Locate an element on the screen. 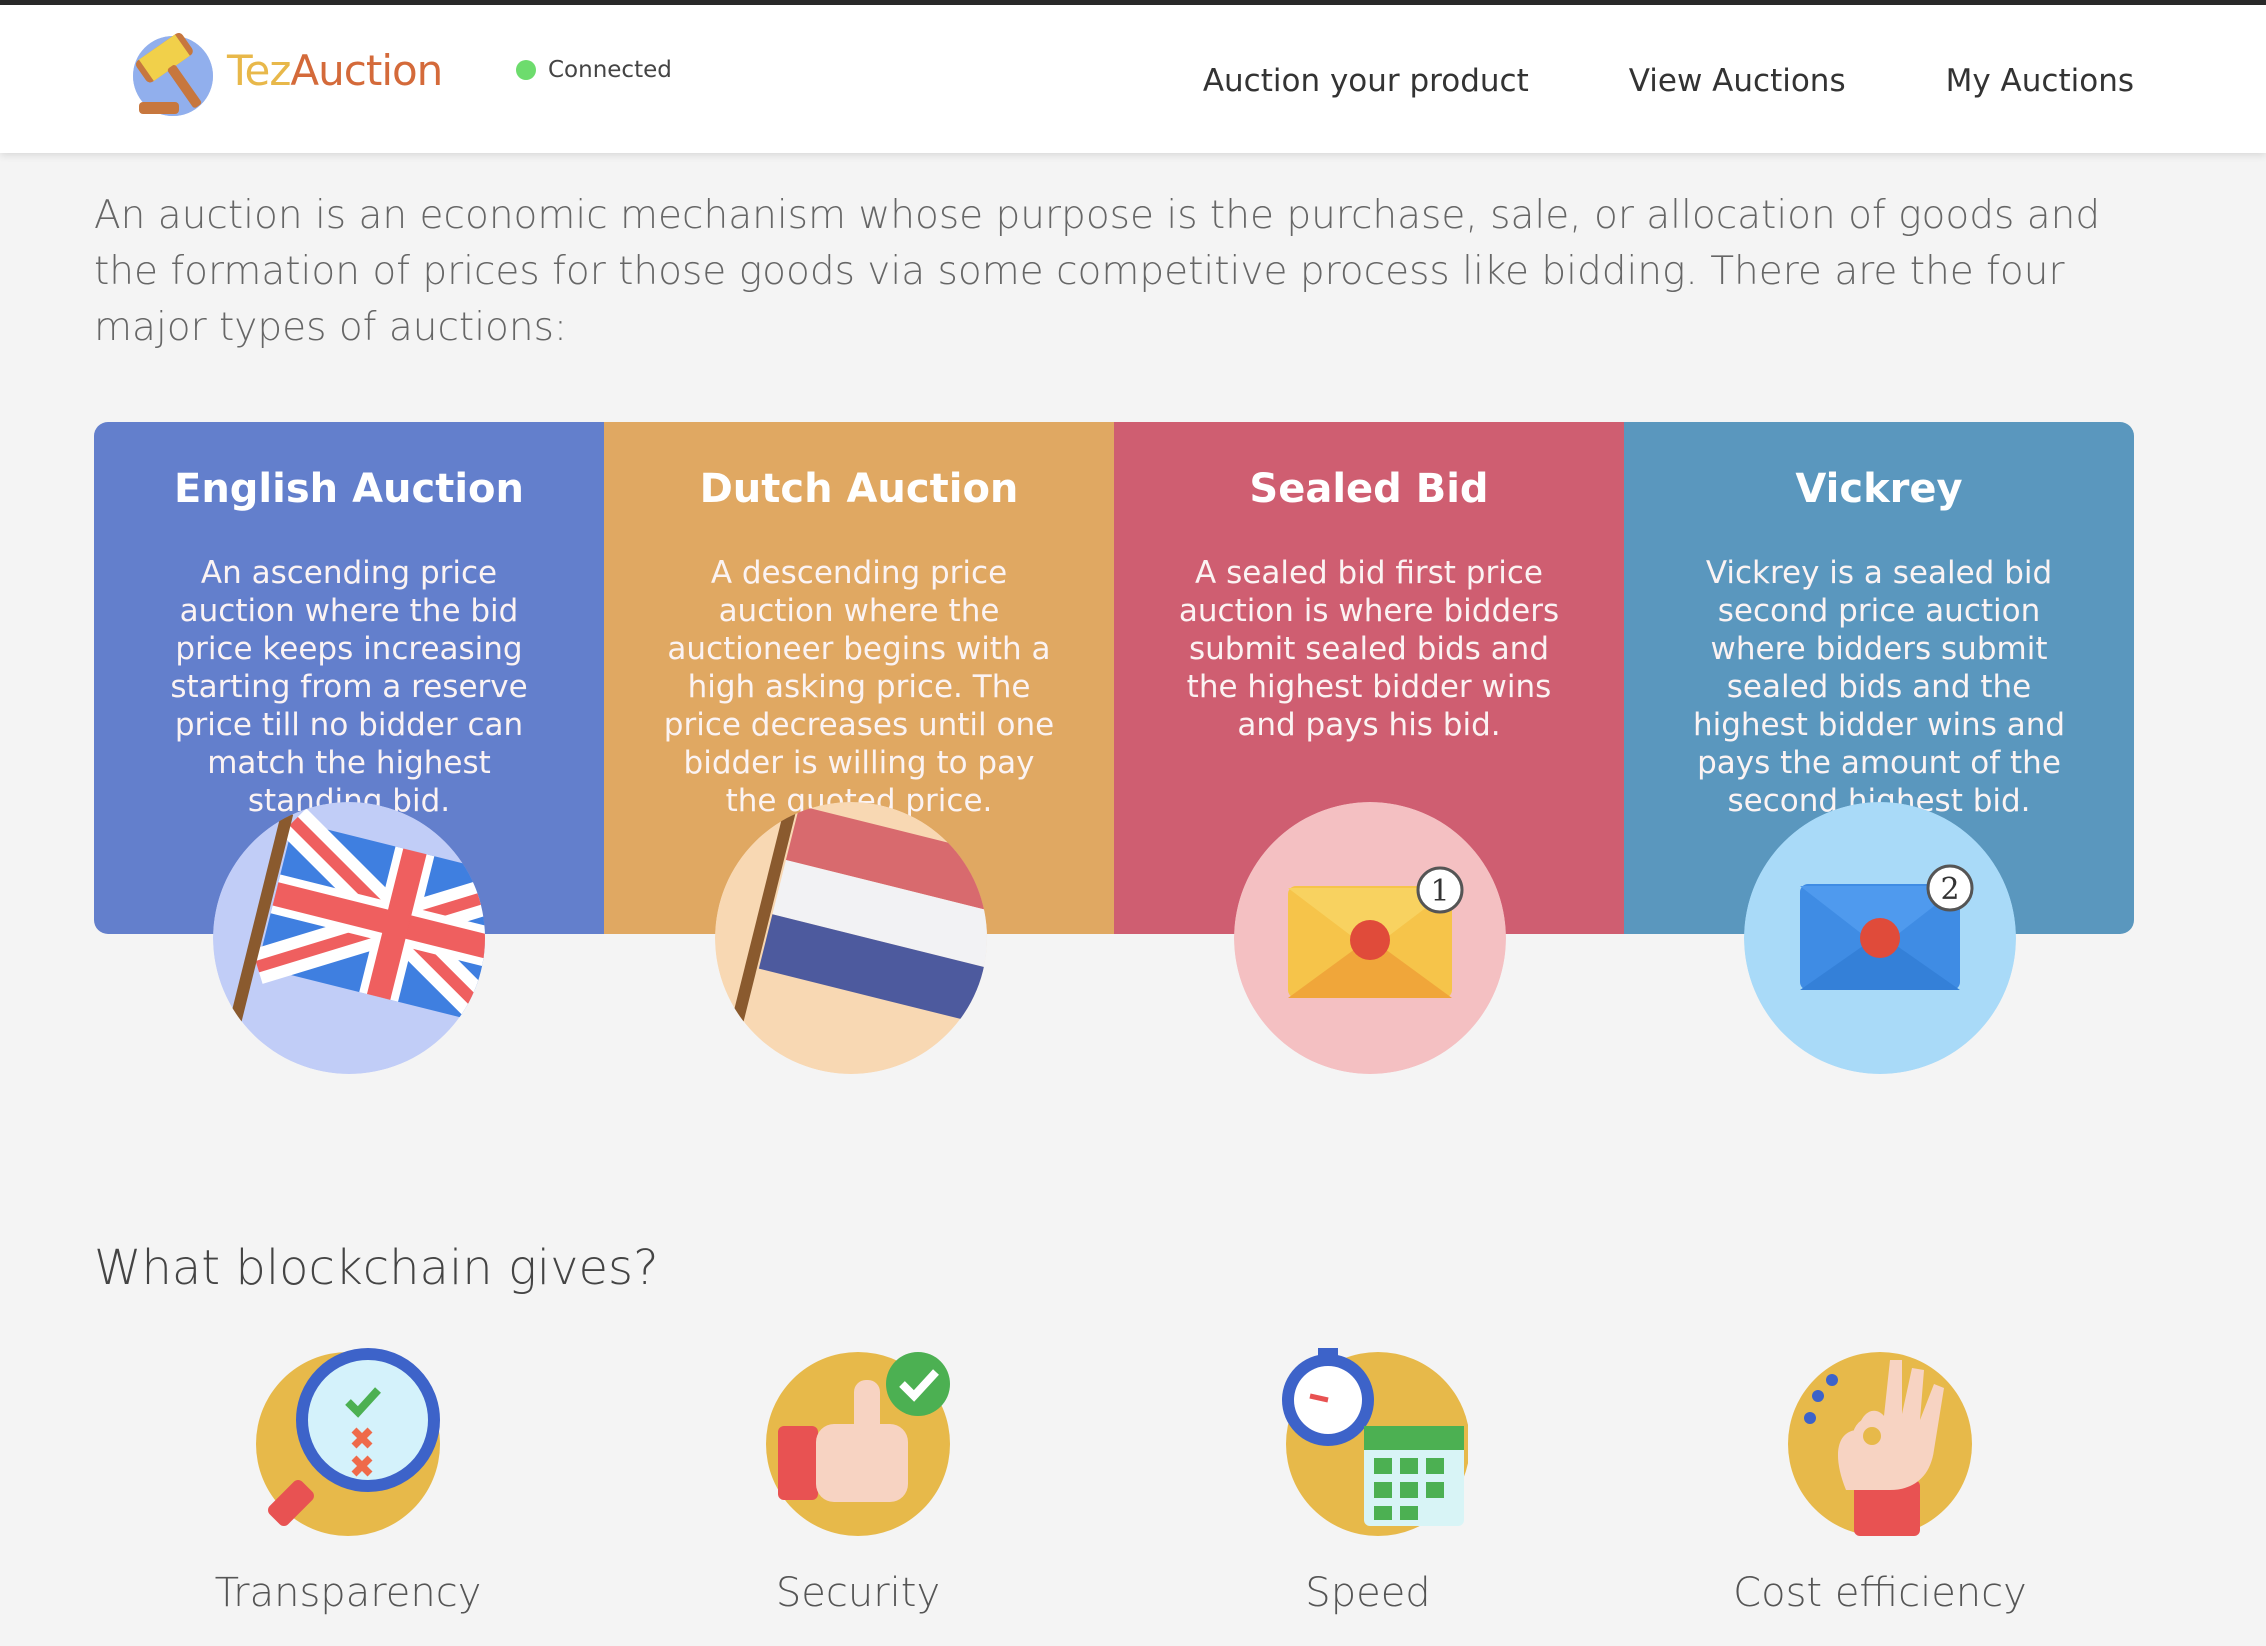  stopwatch-calendar-icon is located at coordinates (1369, 1440).